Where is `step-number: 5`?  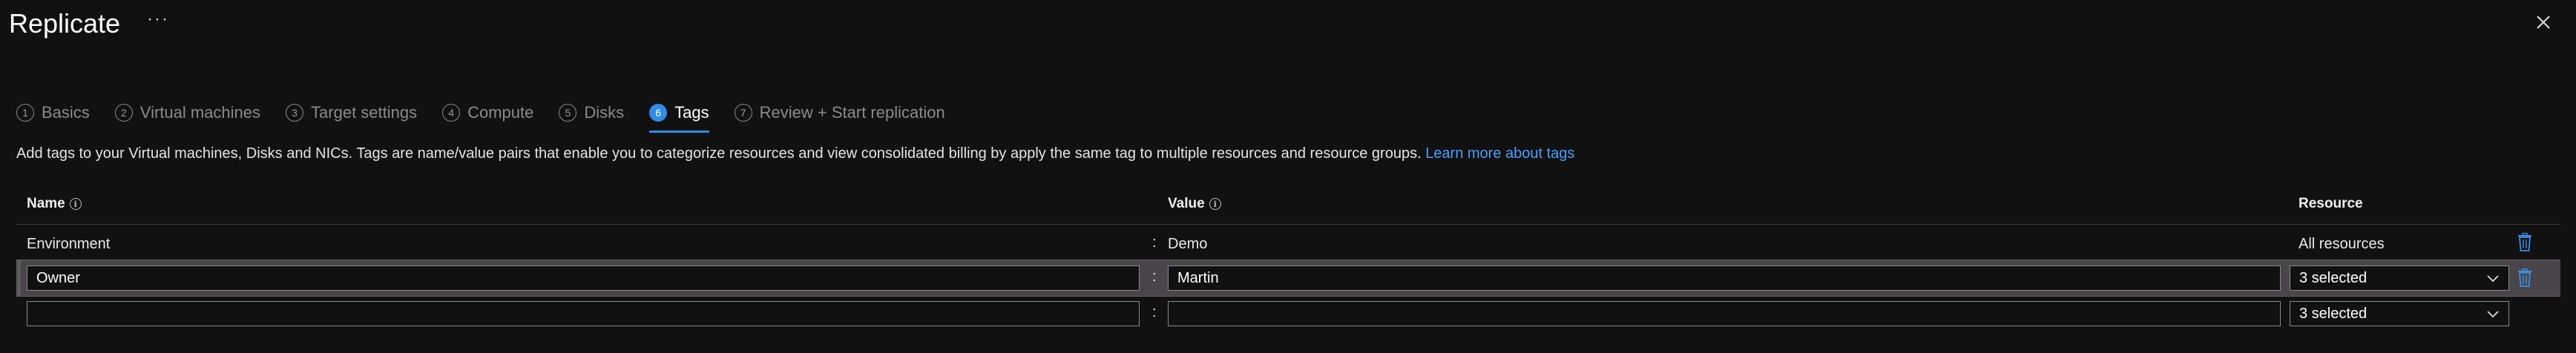 step-number: 5 is located at coordinates (568, 113).